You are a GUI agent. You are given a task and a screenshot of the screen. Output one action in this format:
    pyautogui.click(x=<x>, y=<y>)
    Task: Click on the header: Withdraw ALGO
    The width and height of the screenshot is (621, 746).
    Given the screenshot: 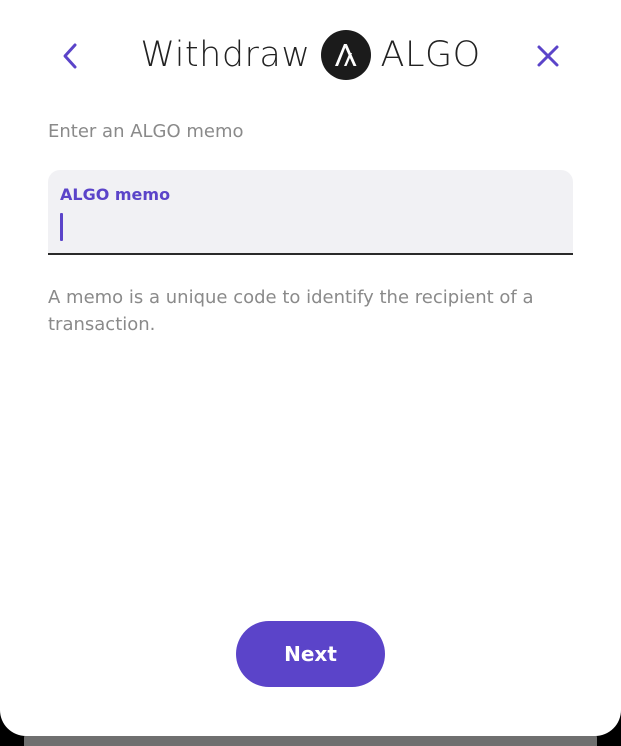 What is the action you would take?
    pyautogui.click(x=310, y=55)
    